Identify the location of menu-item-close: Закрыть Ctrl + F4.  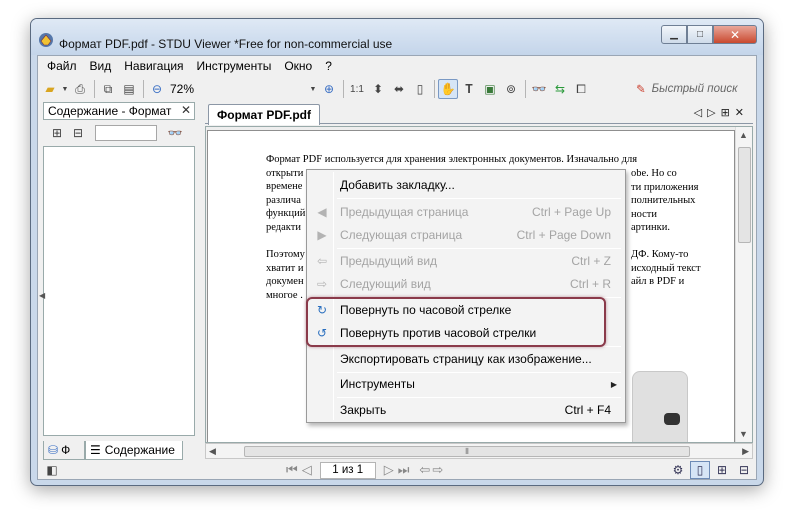
(466, 410).